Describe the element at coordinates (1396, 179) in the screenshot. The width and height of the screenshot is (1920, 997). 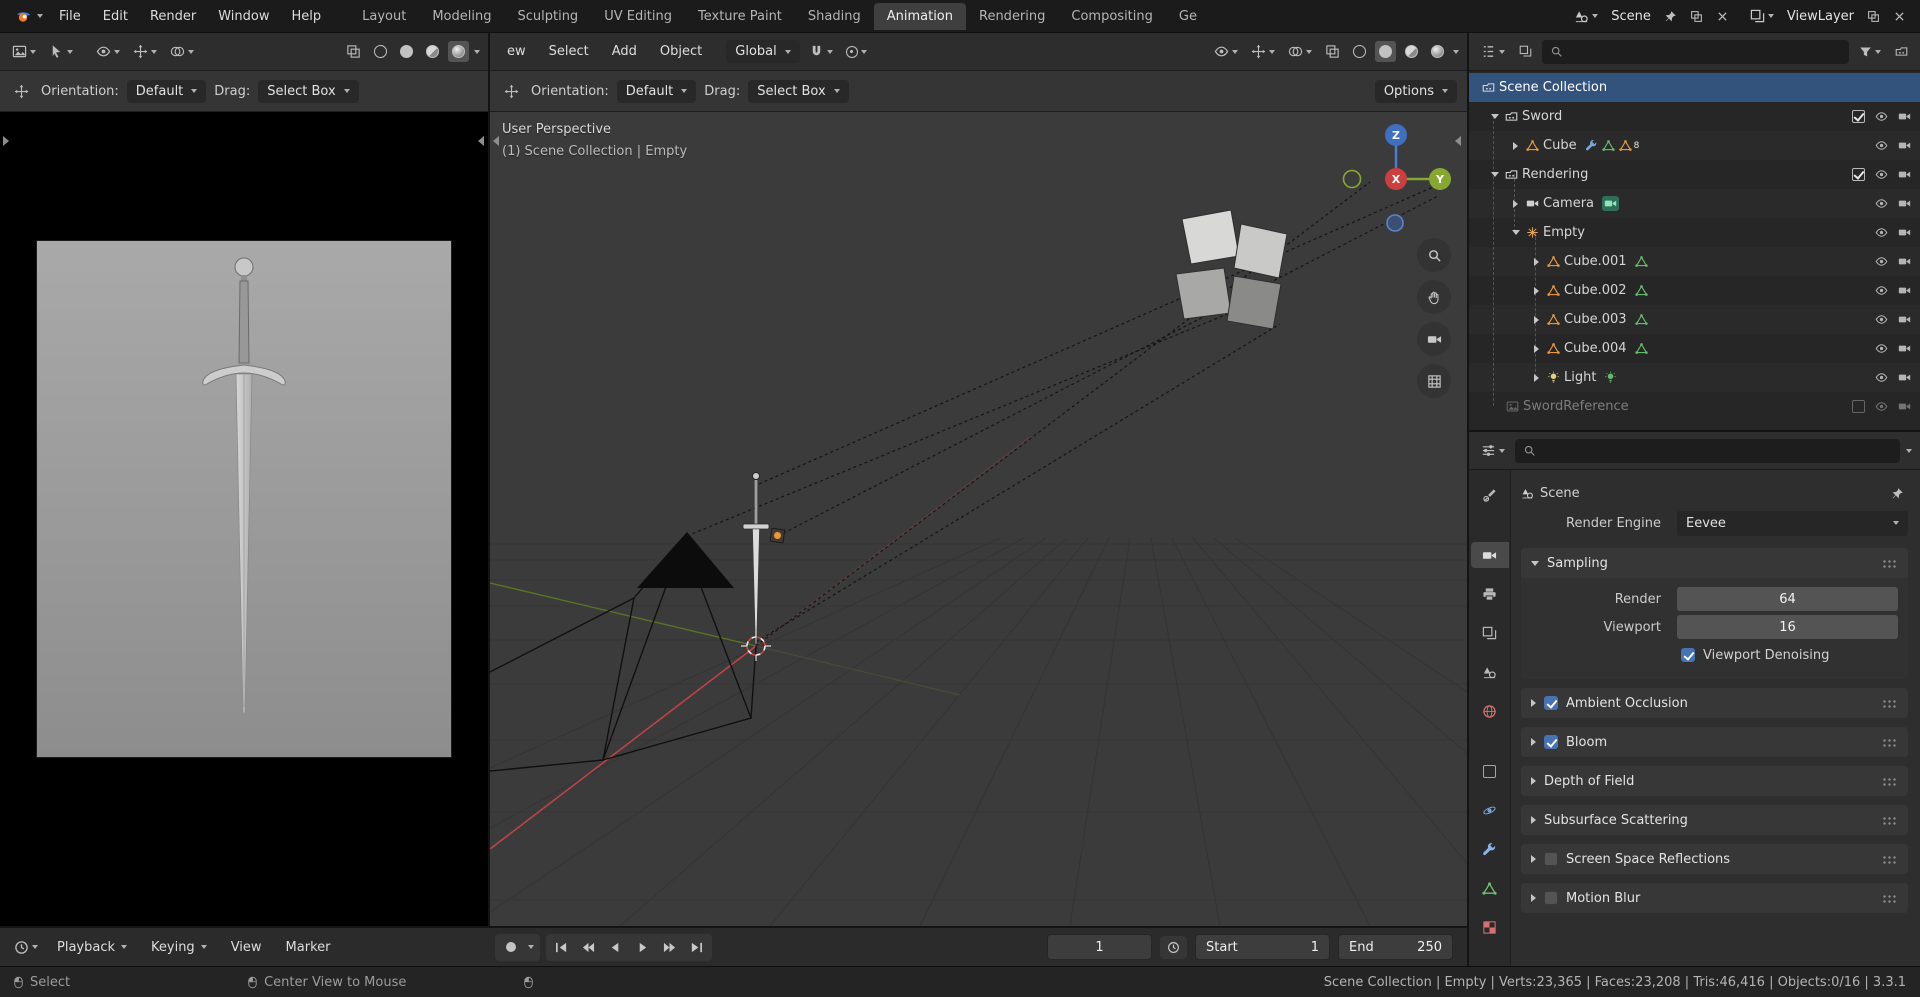
I see `navigation-gizmo: Z Y X` at that location.